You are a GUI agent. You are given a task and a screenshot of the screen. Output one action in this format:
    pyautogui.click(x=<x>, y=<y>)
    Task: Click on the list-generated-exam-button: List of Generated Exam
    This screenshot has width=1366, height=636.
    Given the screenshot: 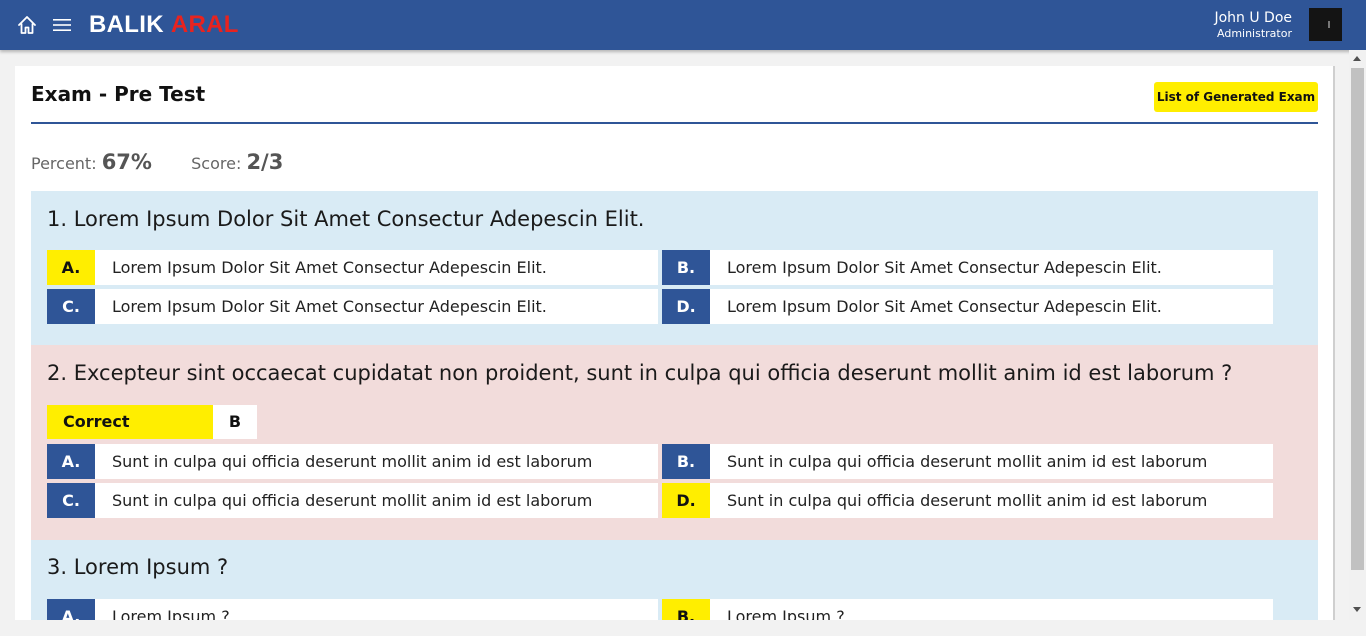 What is the action you would take?
    pyautogui.click(x=1236, y=97)
    